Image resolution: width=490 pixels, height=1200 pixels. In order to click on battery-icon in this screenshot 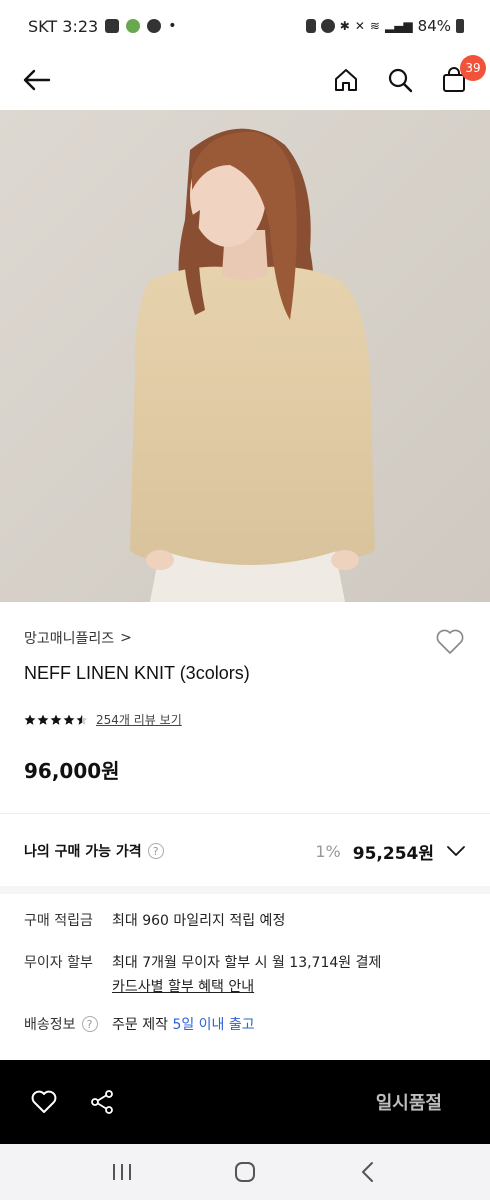, I will do `click(460, 26)`.